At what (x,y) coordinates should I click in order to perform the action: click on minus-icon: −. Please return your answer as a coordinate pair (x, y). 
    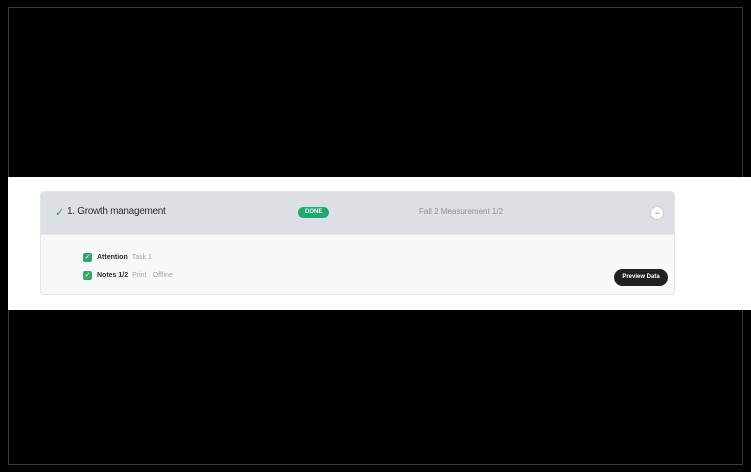
    Looking at the image, I should click on (657, 213).